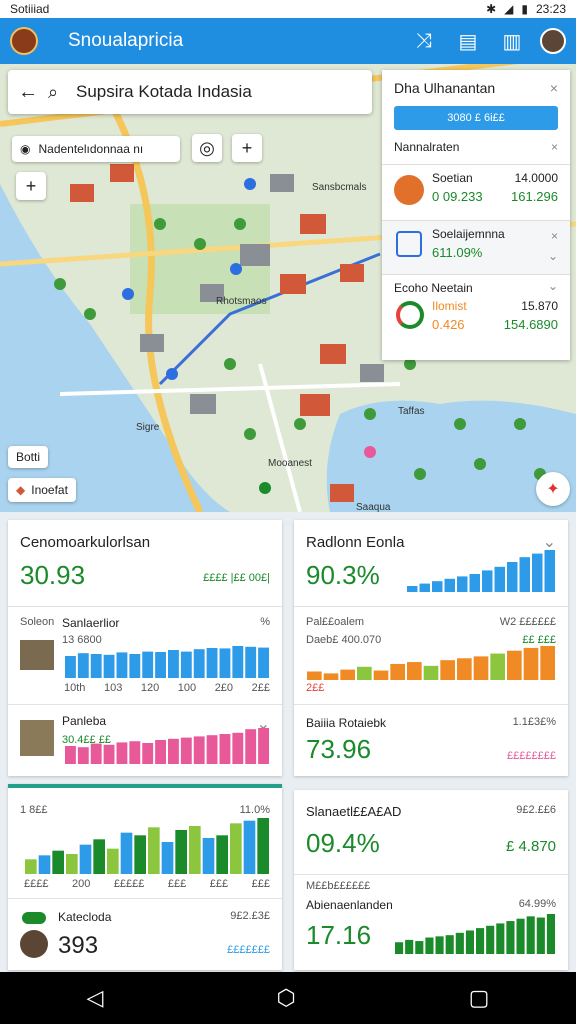 This screenshot has height=1024, width=576. I want to click on layer-chip: ◉ Nadentelıdonnaa nı, so click(96, 149).